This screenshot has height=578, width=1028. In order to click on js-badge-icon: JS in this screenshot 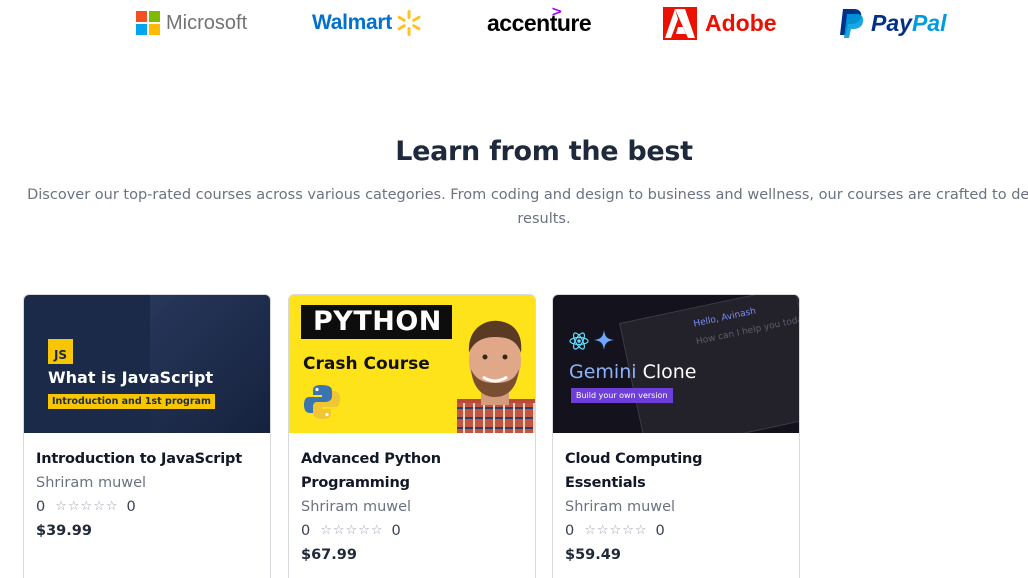, I will do `click(60, 351)`.